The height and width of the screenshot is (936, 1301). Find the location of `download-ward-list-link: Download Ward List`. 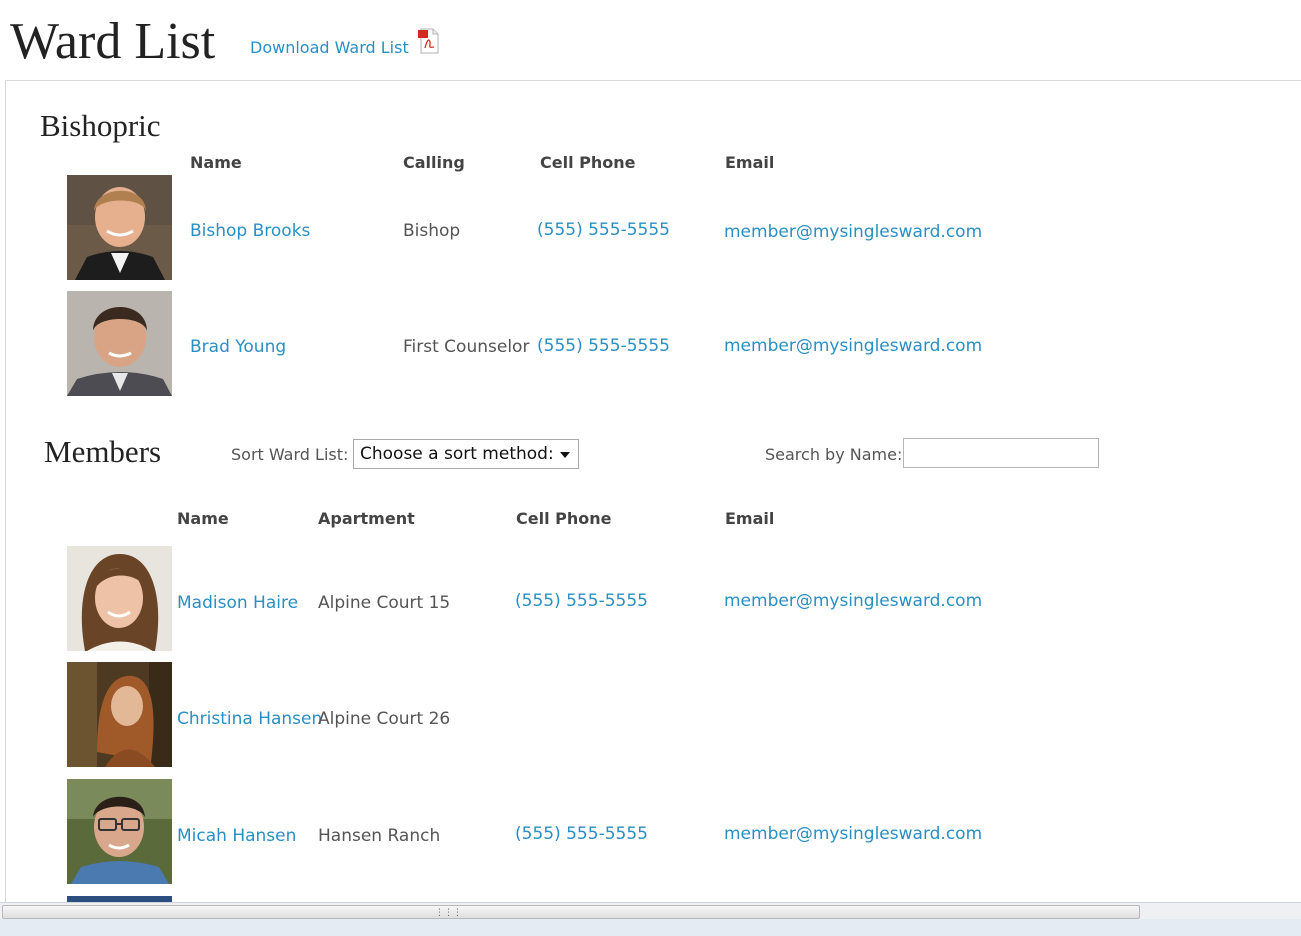

download-ward-list-link: Download Ward List is located at coordinates (329, 47).